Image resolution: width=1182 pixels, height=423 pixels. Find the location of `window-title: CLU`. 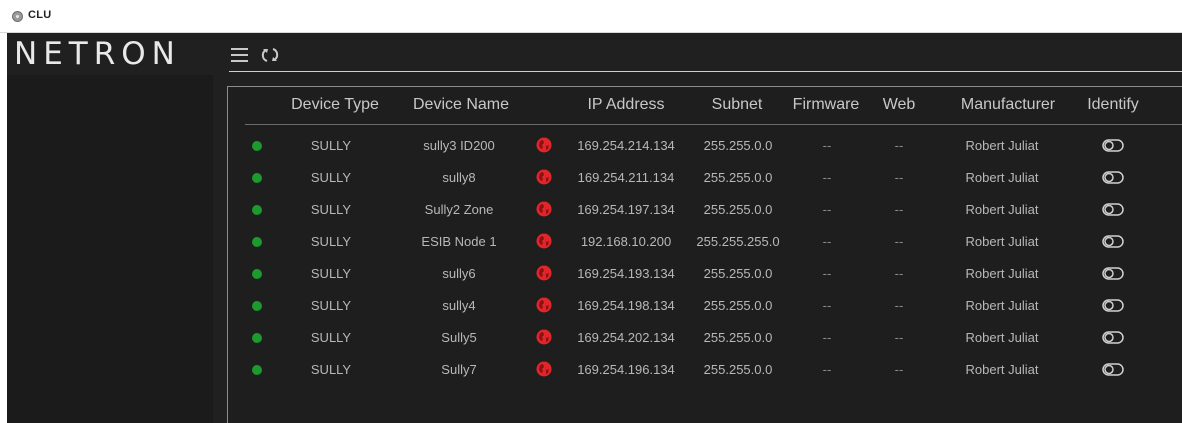

window-title: CLU is located at coordinates (40, 15).